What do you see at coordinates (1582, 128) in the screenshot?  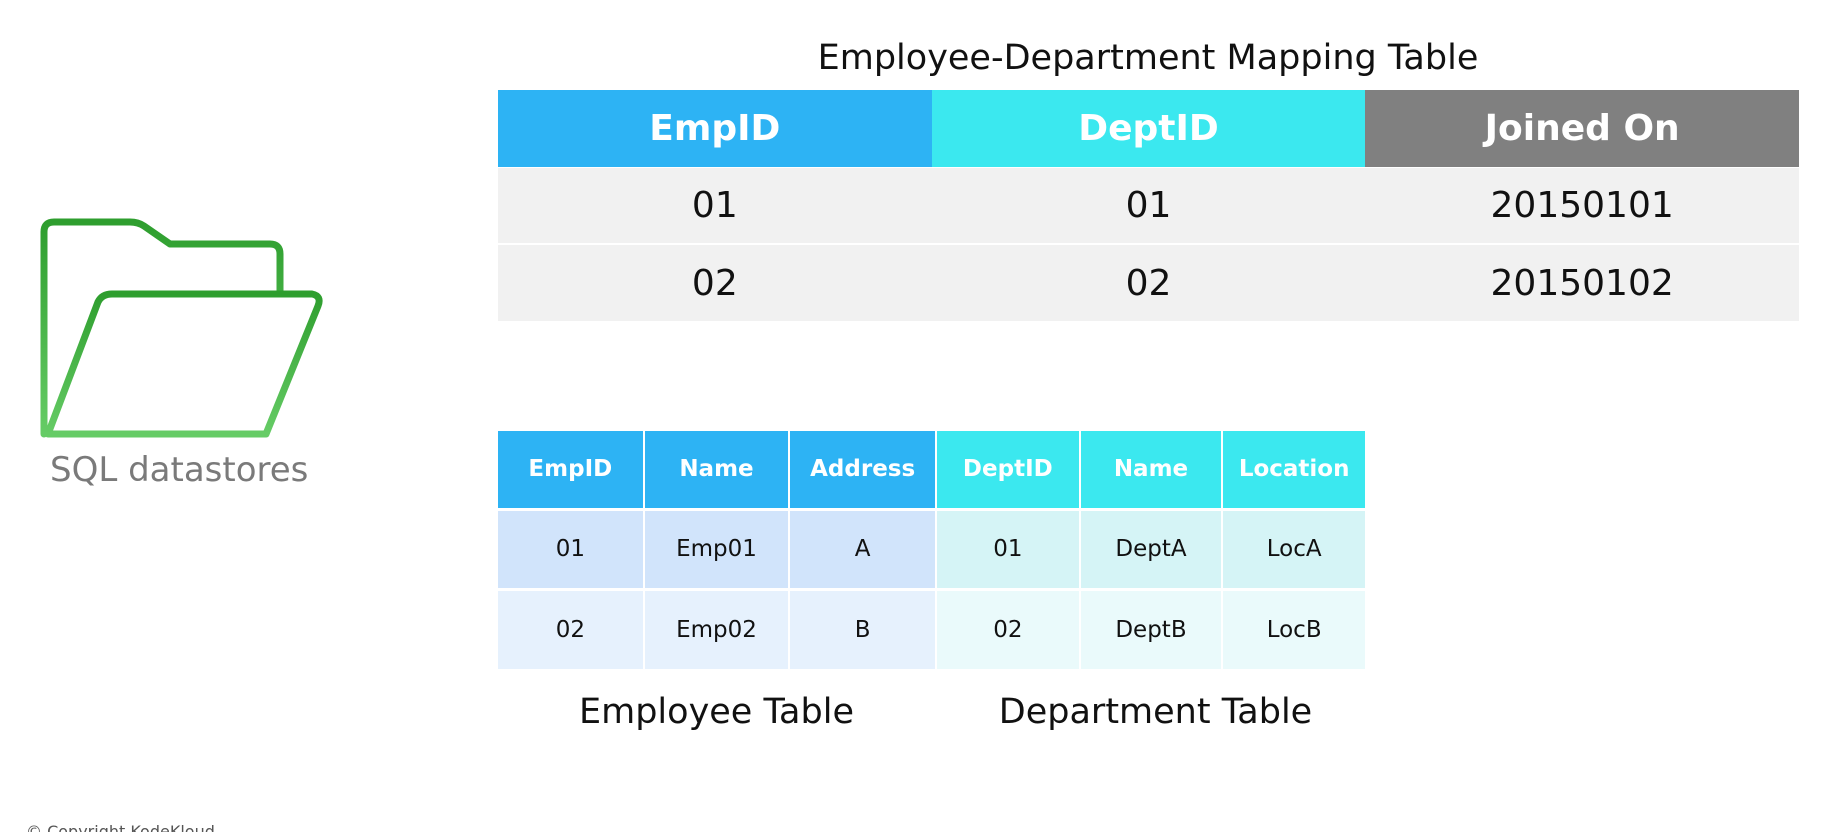 I see `mapping-header-joined-on: Joined On` at bounding box center [1582, 128].